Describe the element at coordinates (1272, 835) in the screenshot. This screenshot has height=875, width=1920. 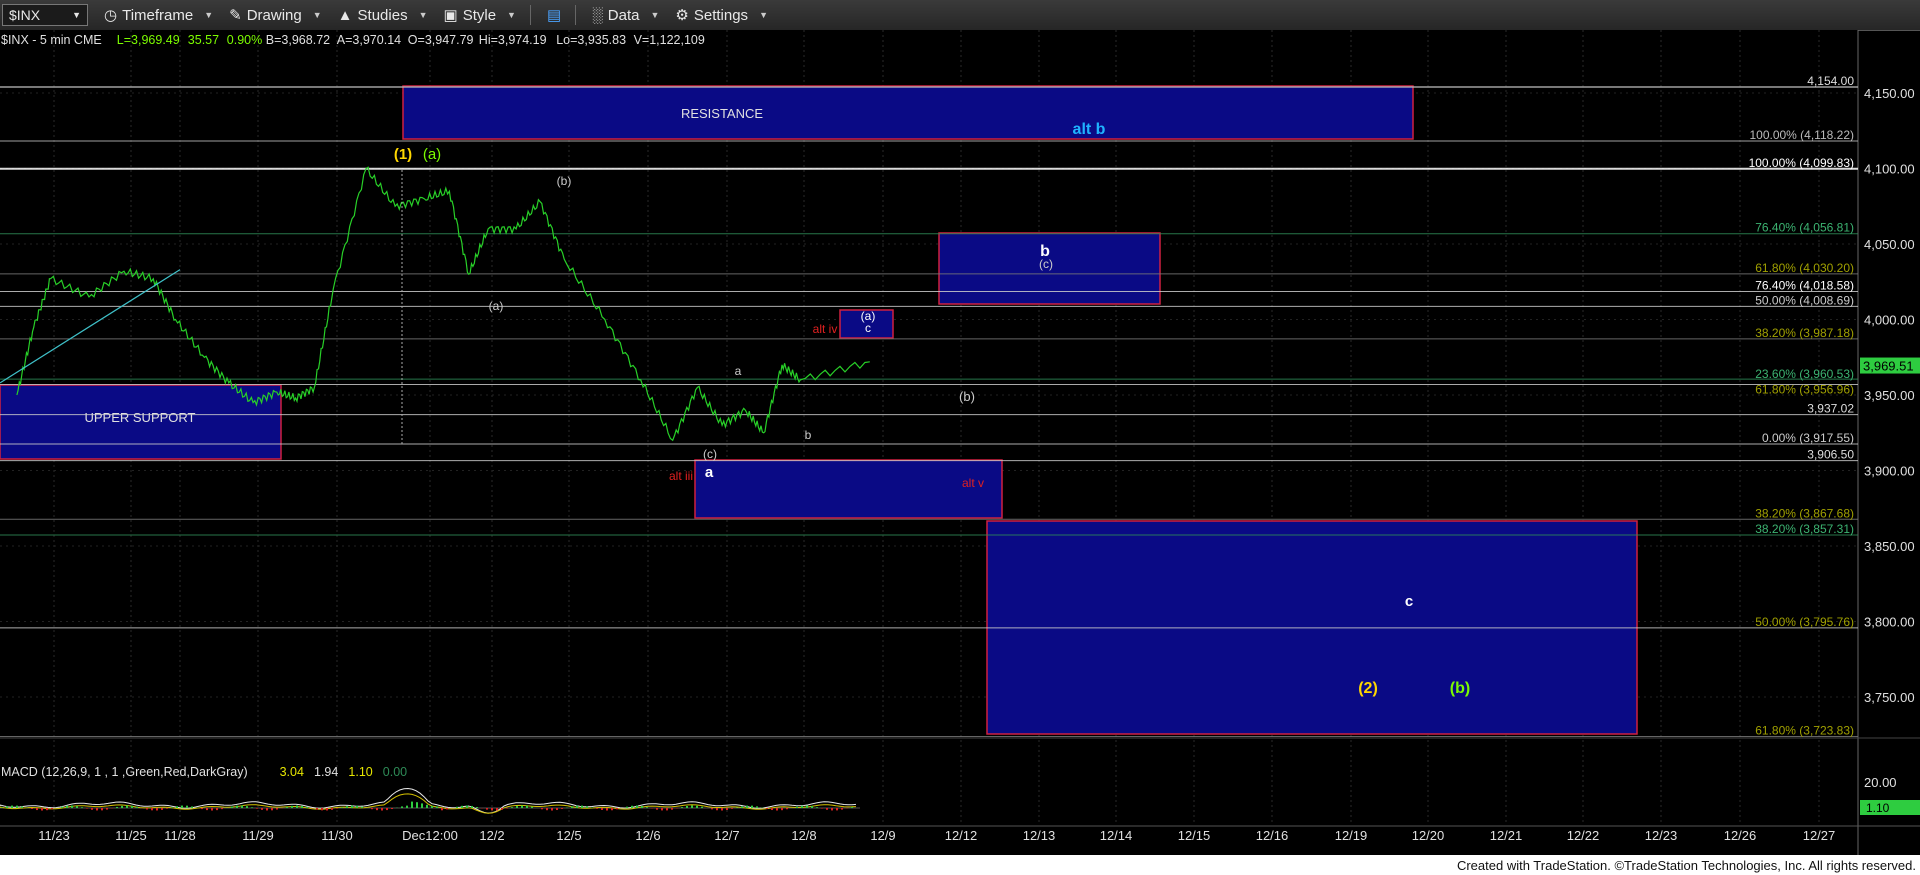
I see `x-tick-label: 12/16` at that location.